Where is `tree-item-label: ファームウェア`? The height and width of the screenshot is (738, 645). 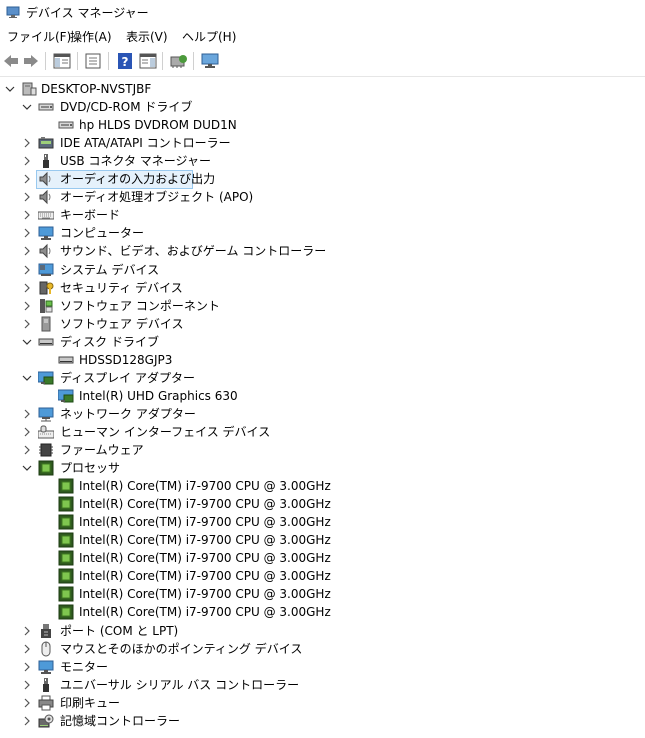
tree-item-label: ファームウェア is located at coordinates (102, 450).